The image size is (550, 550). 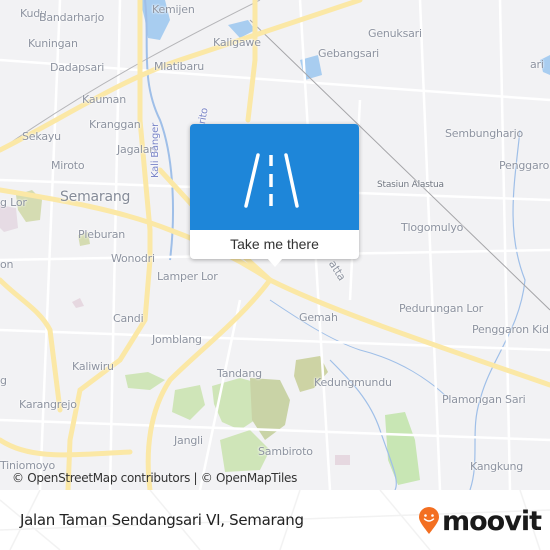 What do you see at coordinates (53, 43) in the screenshot?
I see `place-label-kuningan: Kuningan` at bounding box center [53, 43].